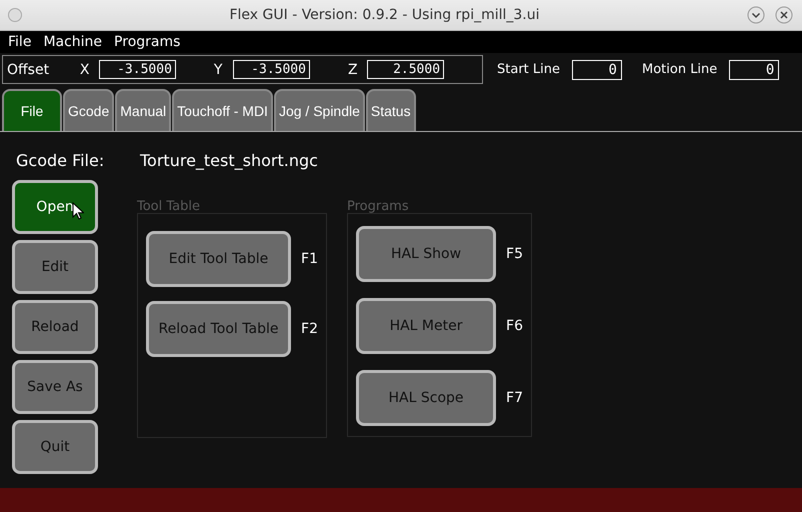  I want to click on file-button: Open, so click(55, 207).